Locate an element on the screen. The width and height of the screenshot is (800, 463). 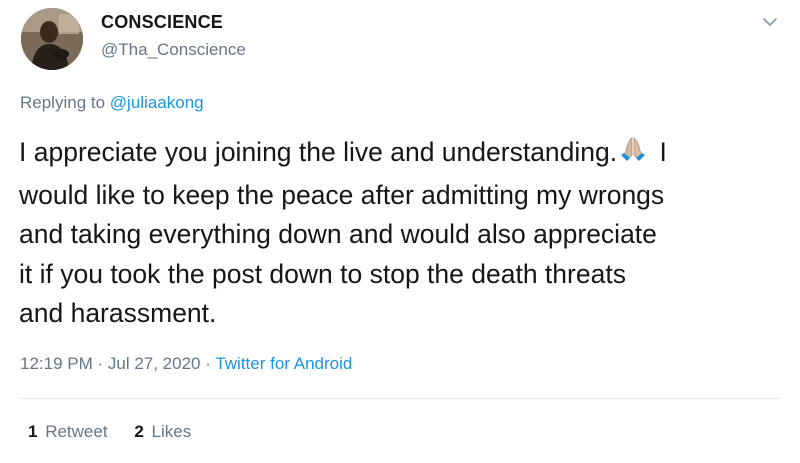
tweet-time: 12:19 PM is located at coordinates (56, 363).